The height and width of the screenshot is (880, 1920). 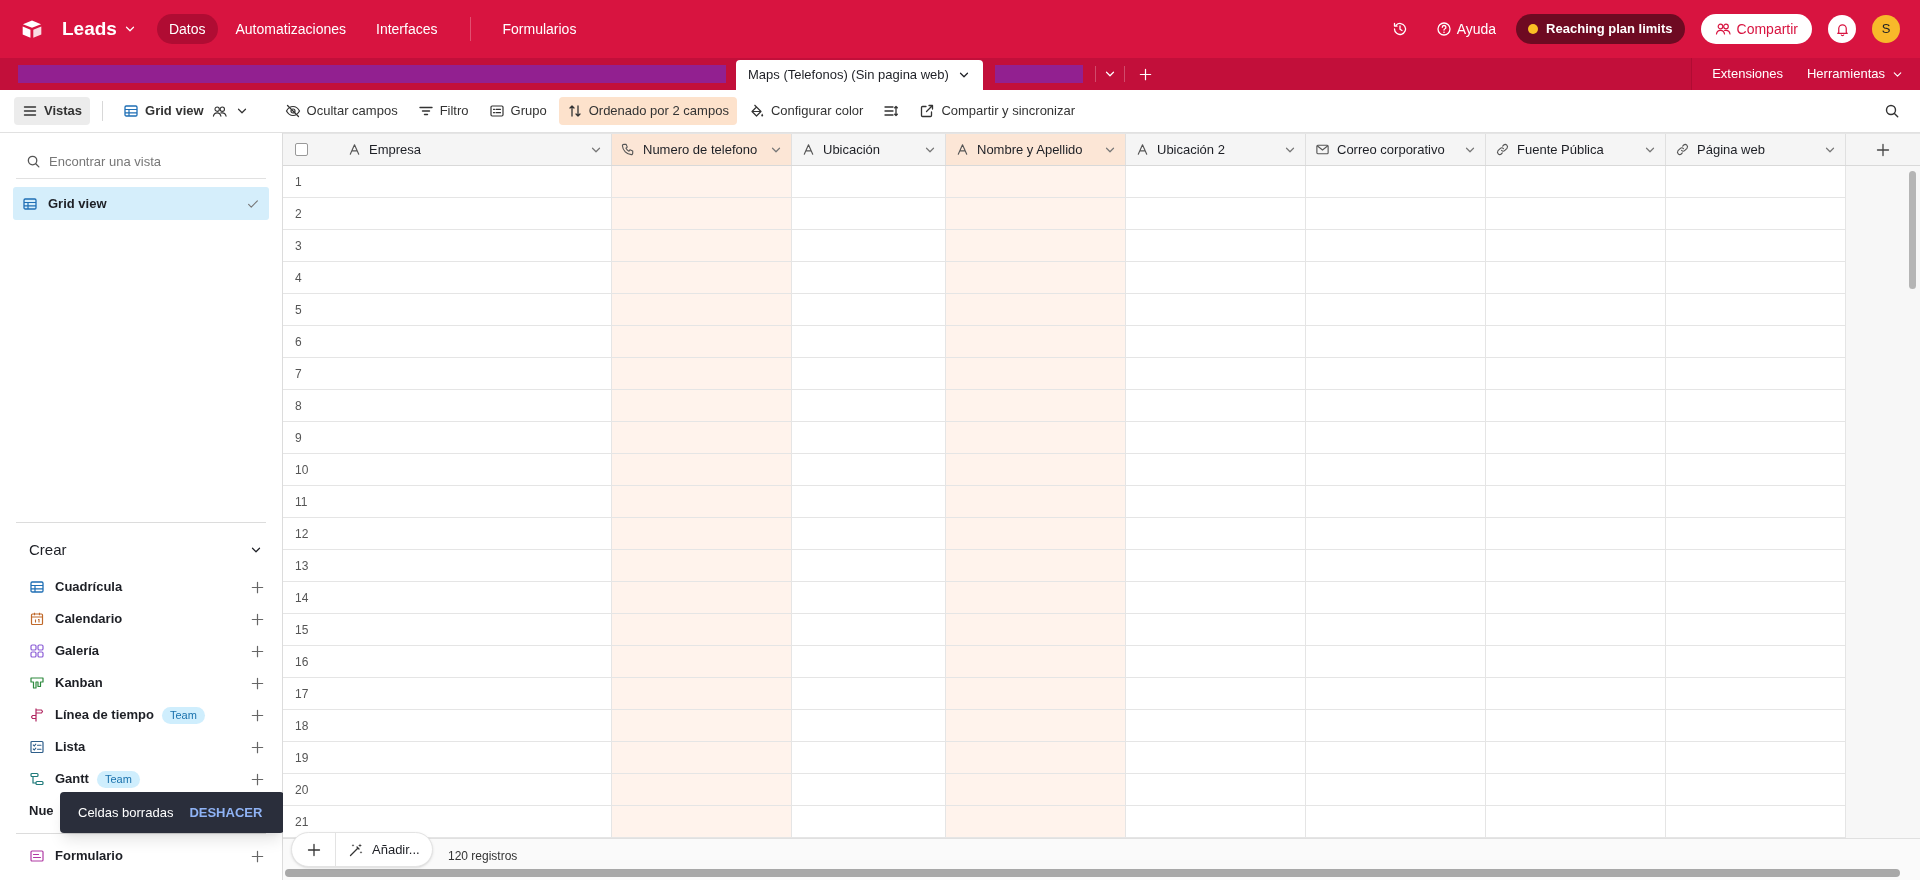 I want to click on table-cell: 8, so click(x=447, y=406).